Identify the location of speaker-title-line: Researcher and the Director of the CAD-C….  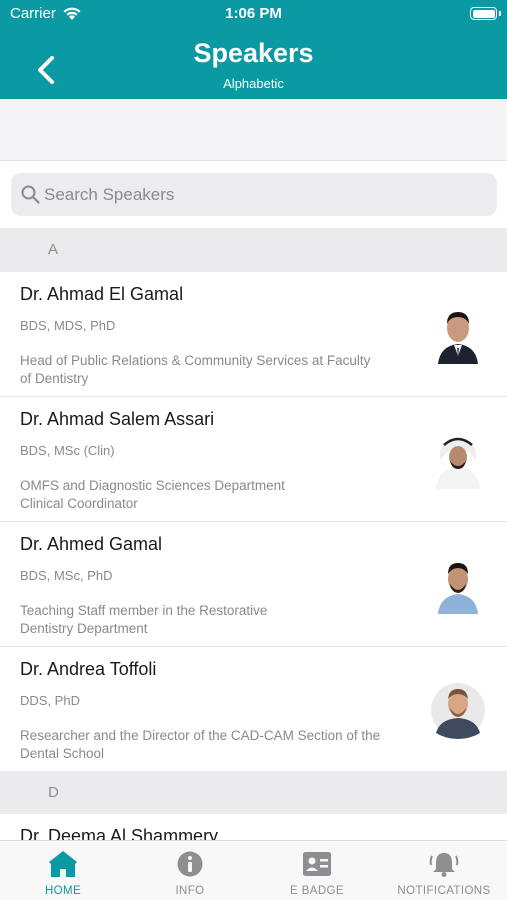
(200, 735).